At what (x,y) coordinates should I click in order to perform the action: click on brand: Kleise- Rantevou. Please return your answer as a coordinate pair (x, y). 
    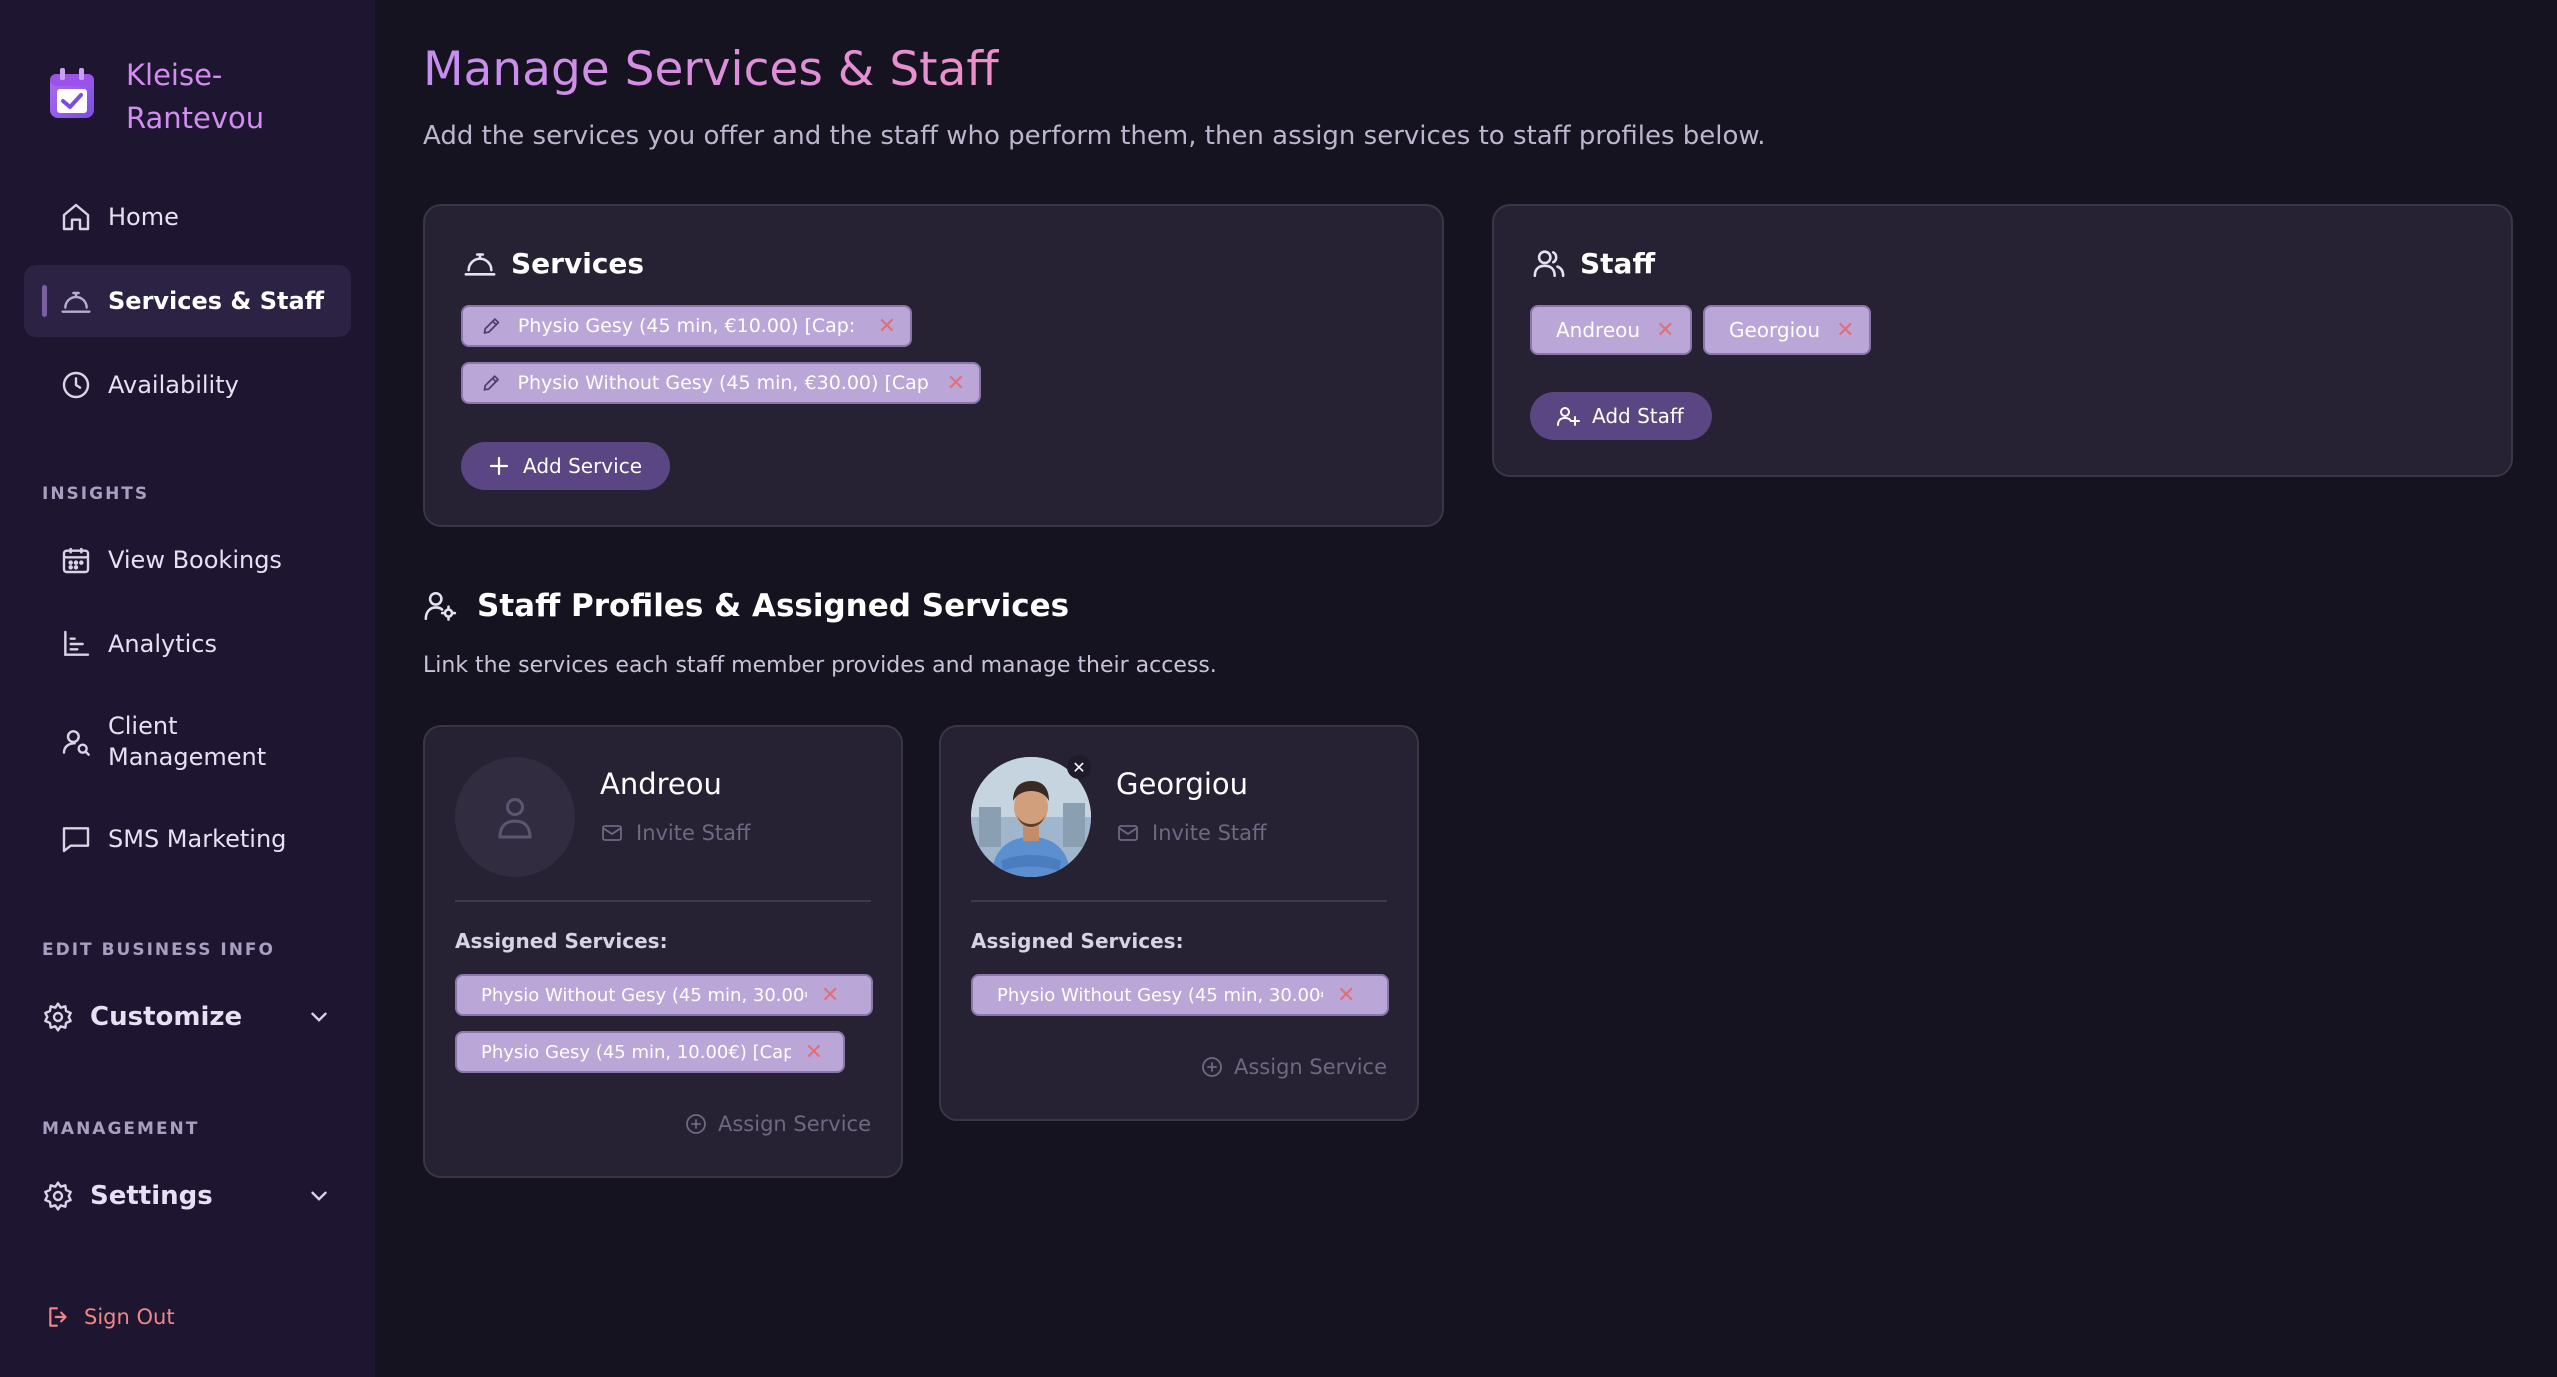
    Looking at the image, I should click on (156, 97).